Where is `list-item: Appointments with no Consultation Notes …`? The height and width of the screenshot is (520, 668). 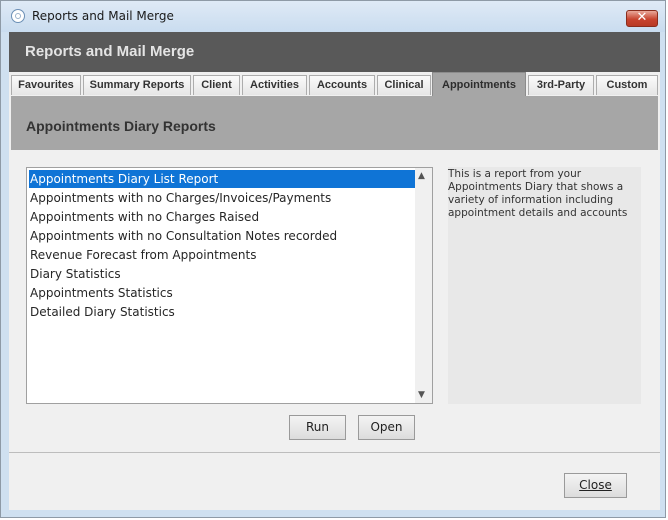
list-item: Appointments with no Consultation Notes … is located at coordinates (222, 236).